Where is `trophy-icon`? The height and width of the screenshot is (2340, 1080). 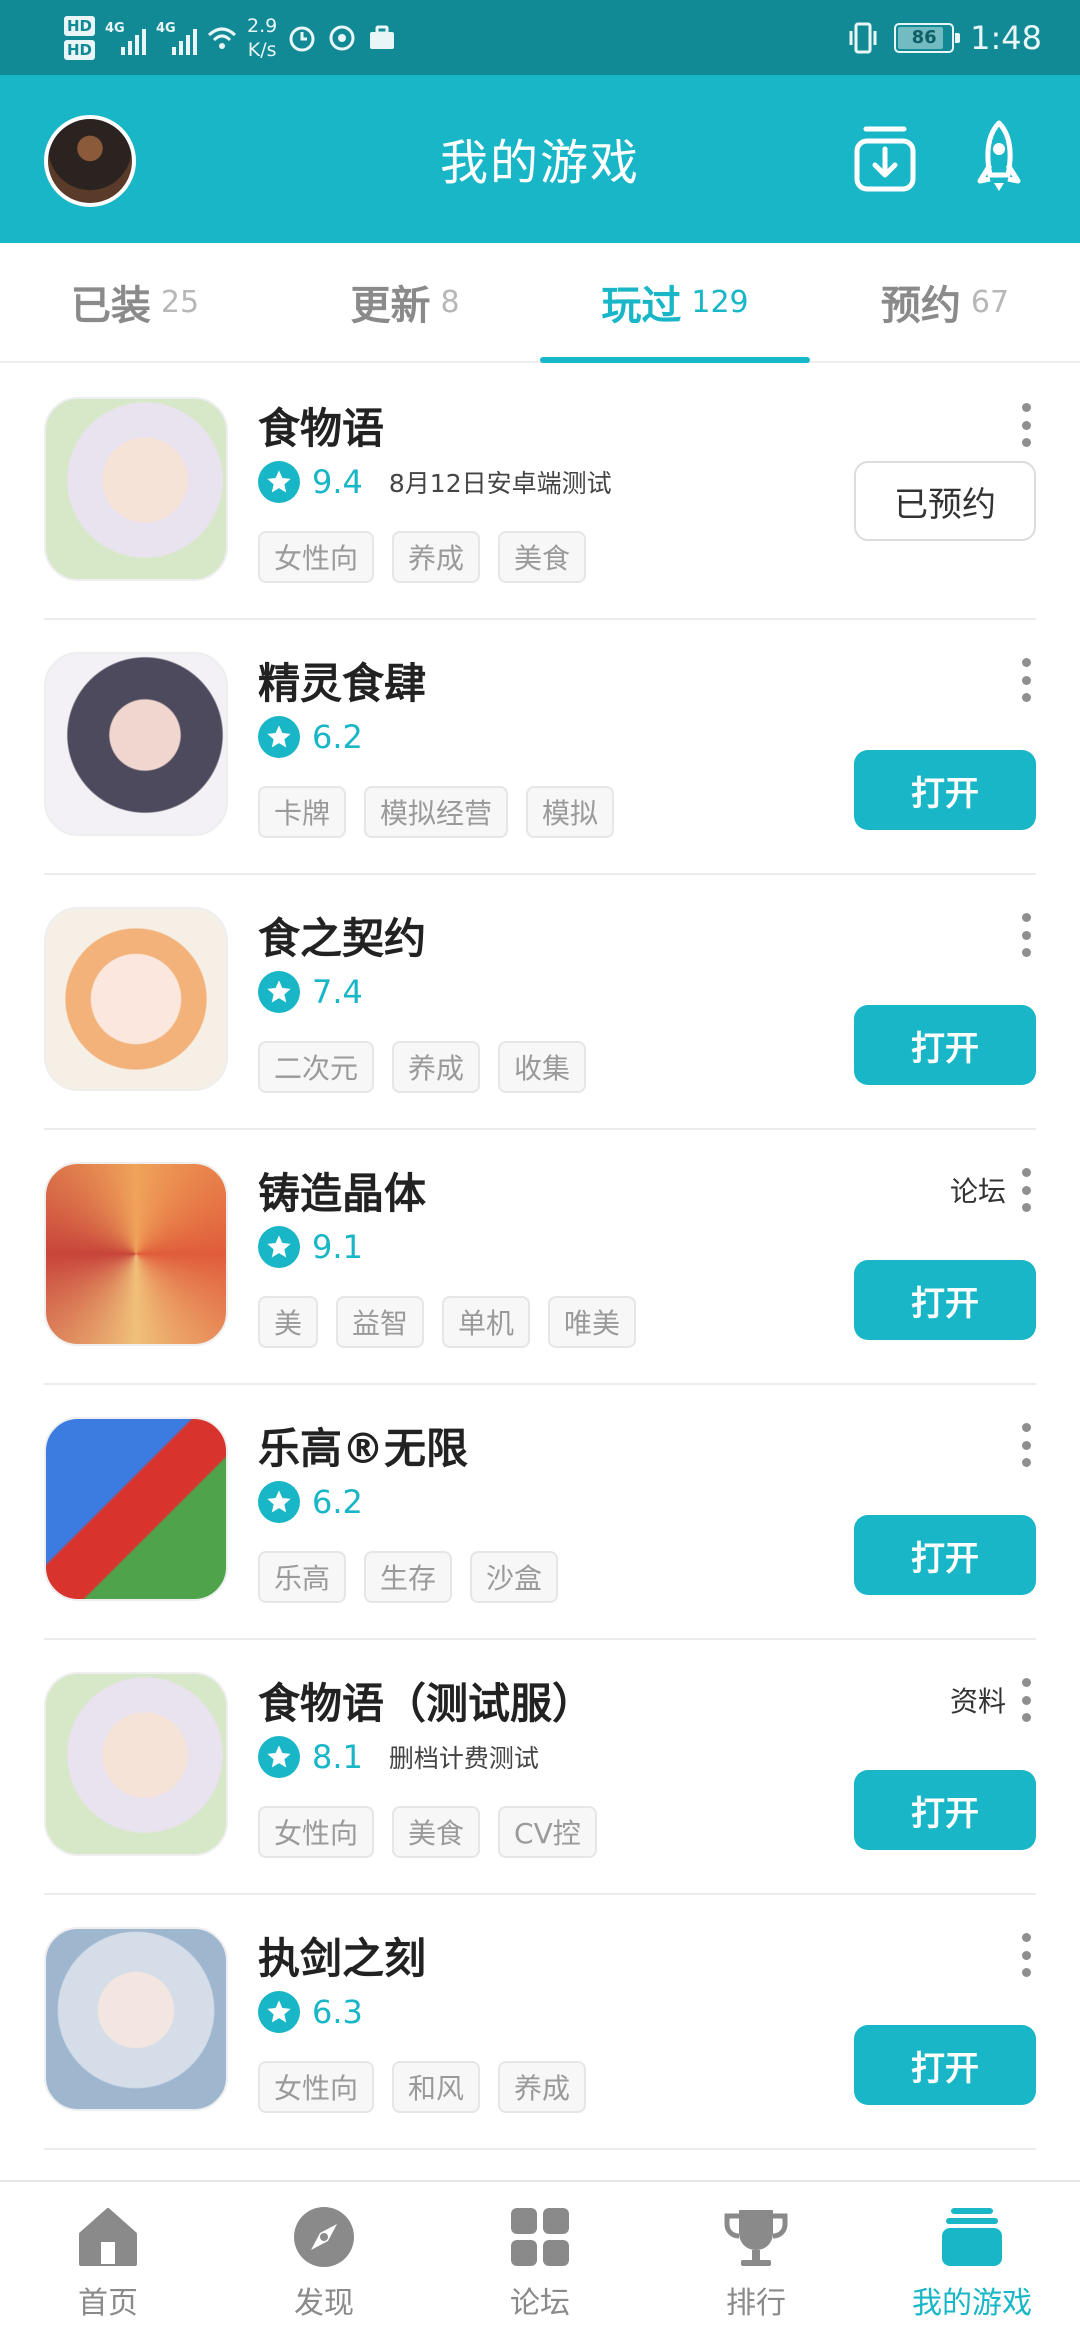
trophy-icon is located at coordinates (756, 2238).